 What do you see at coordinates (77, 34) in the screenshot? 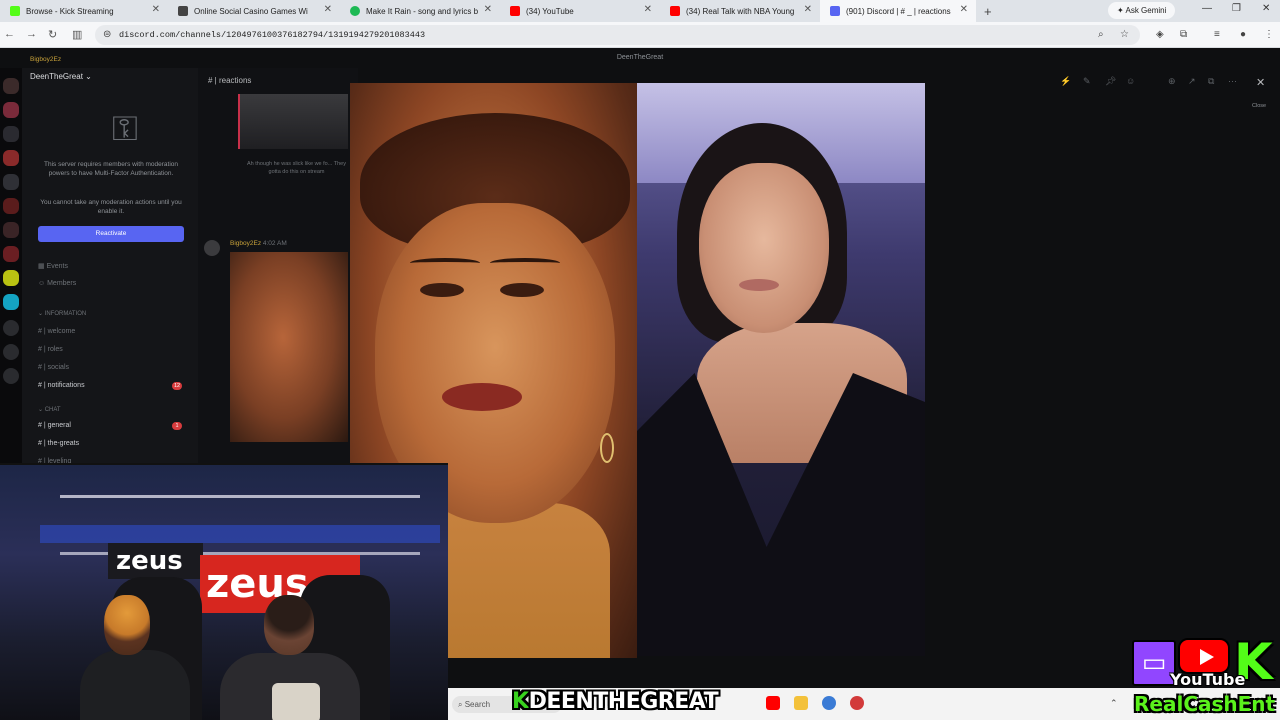
I see `sidebar-toggle-icon: ▥` at bounding box center [77, 34].